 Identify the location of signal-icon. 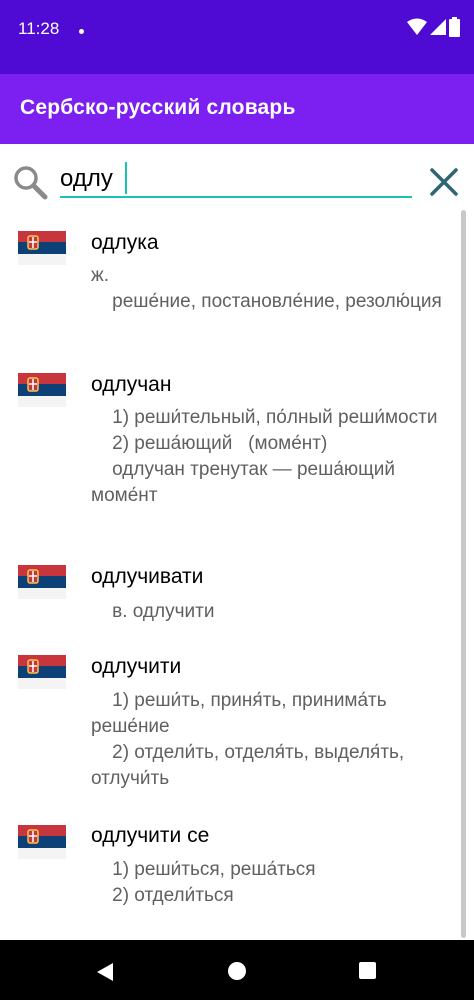
(438, 27).